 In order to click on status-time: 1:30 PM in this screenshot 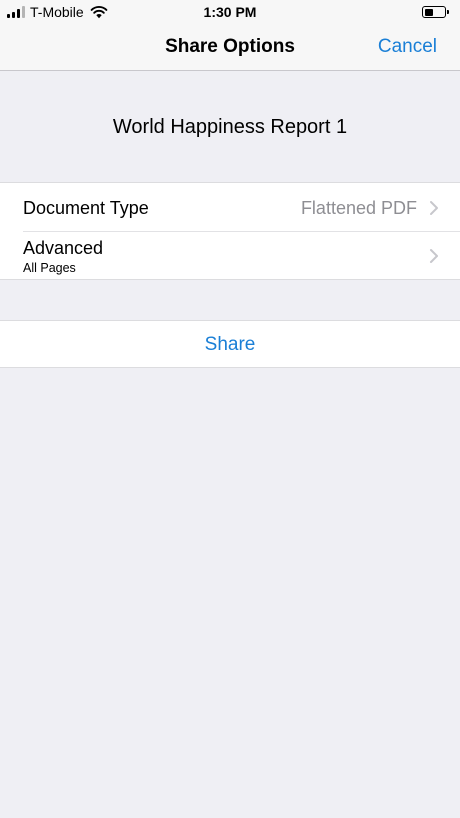, I will do `click(230, 12)`.